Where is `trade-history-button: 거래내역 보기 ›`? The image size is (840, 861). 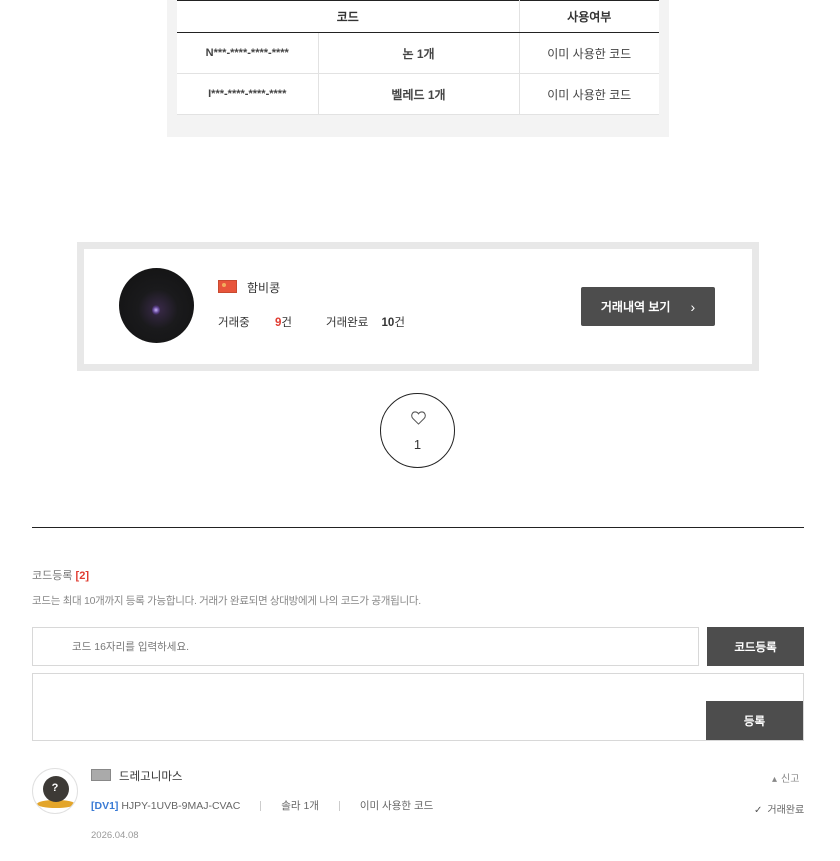
trade-history-button: 거래내역 보기 › is located at coordinates (648, 306).